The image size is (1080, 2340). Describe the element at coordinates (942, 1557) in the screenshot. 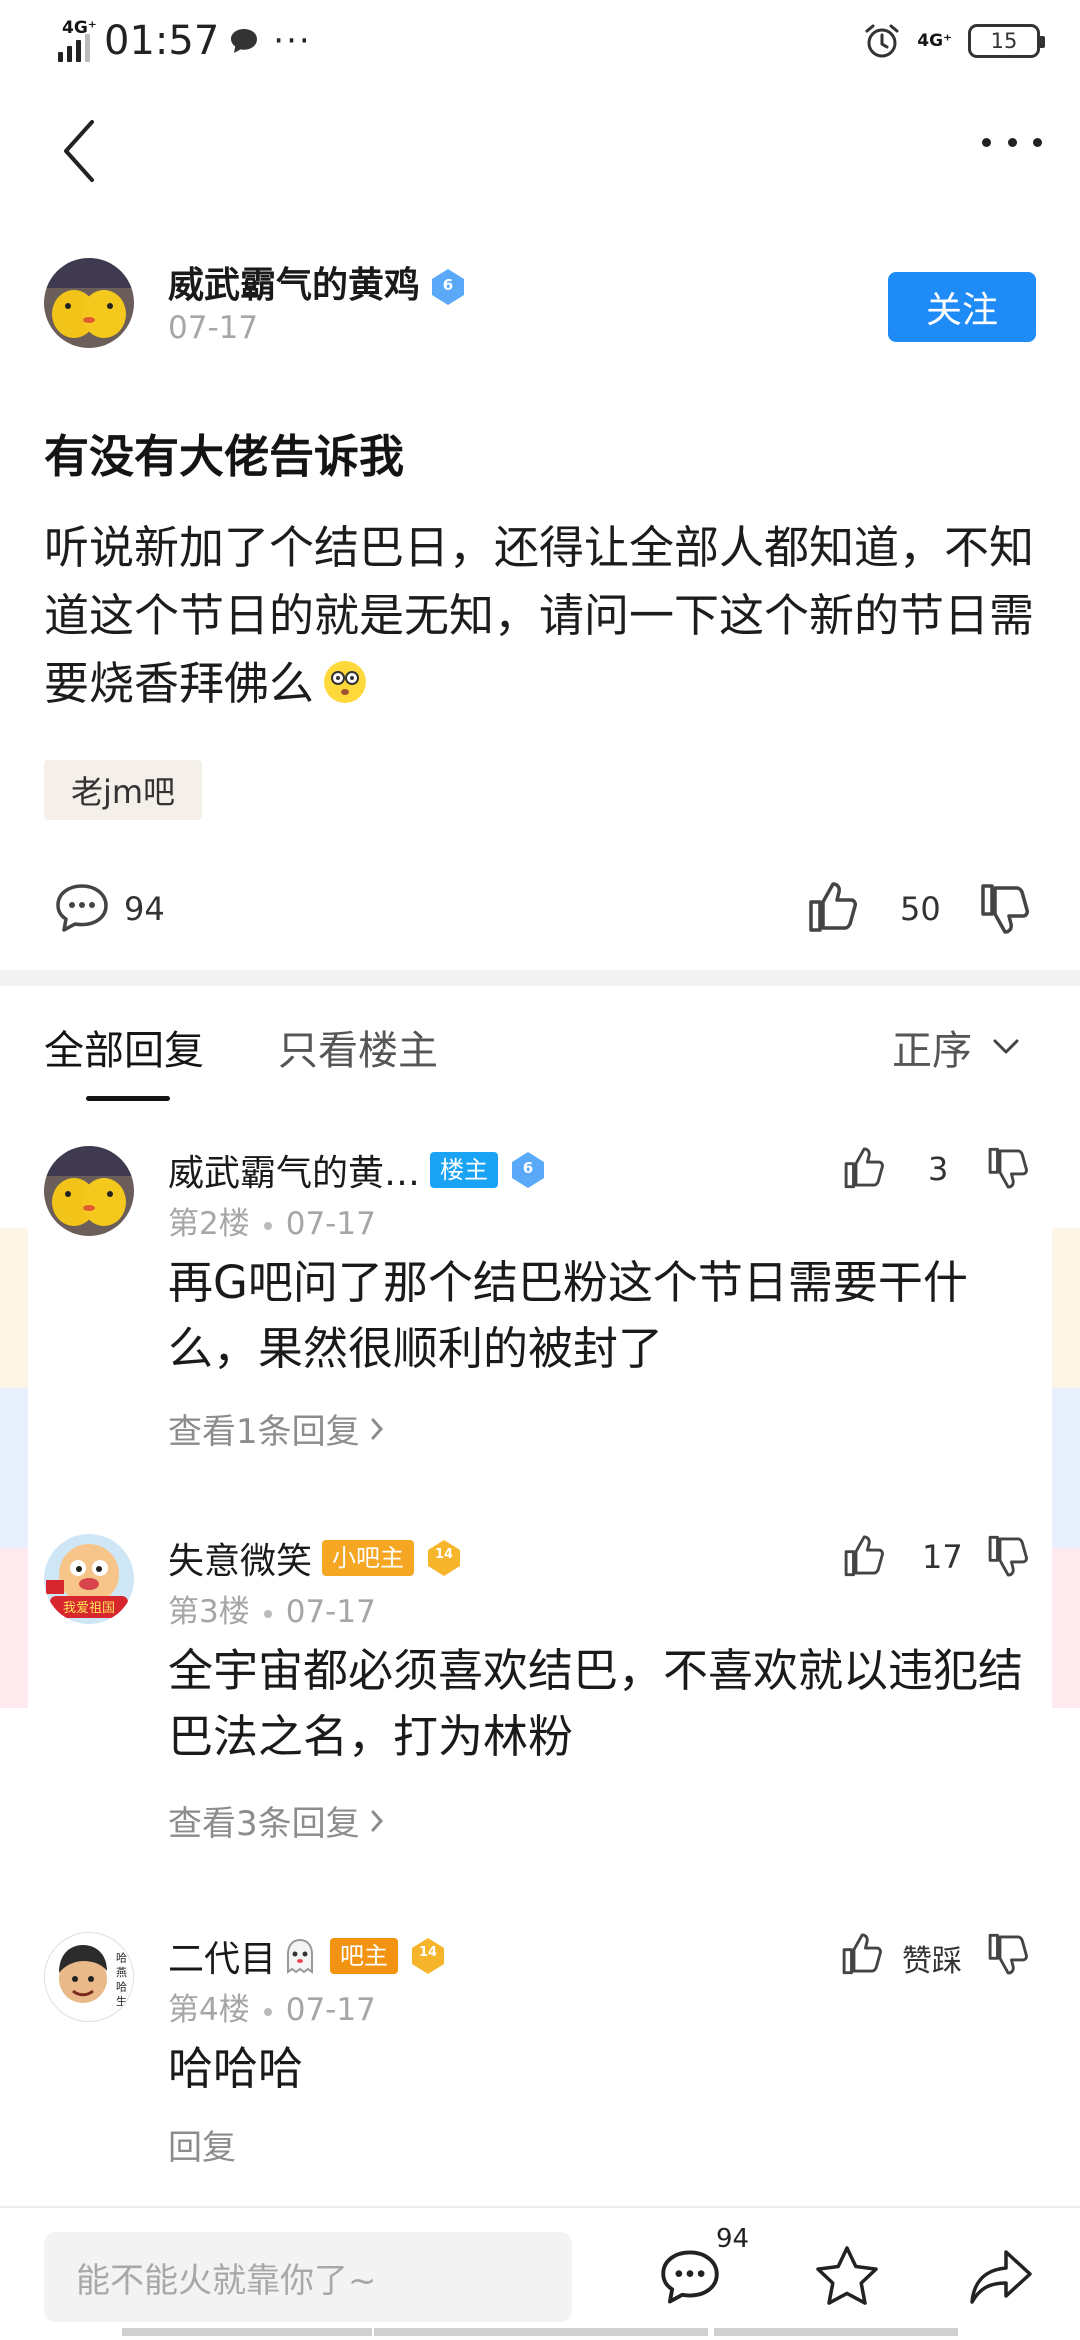

I see `reply-like-count: 17` at that location.